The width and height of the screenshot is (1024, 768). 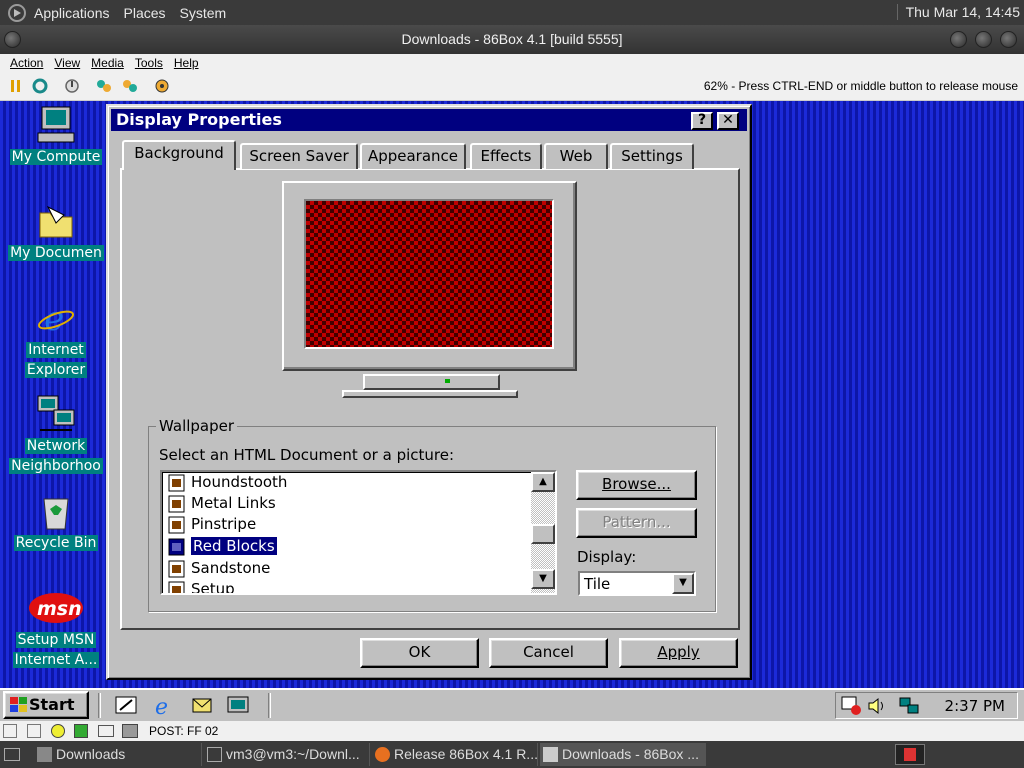 What do you see at coordinates (419, 653) in the screenshot?
I see `ok-button: OK` at bounding box center [419, 653].